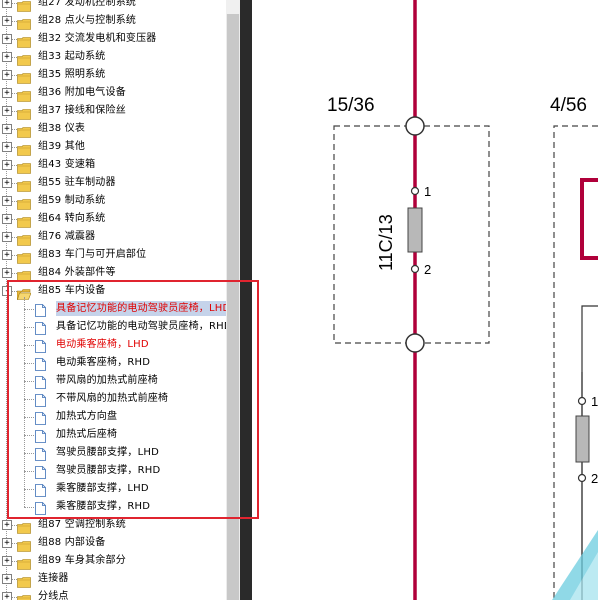  What do you see at coordinates (415, 230) in the screenshot?
I see `fuse-symbol` at bounding box center [415, 230].